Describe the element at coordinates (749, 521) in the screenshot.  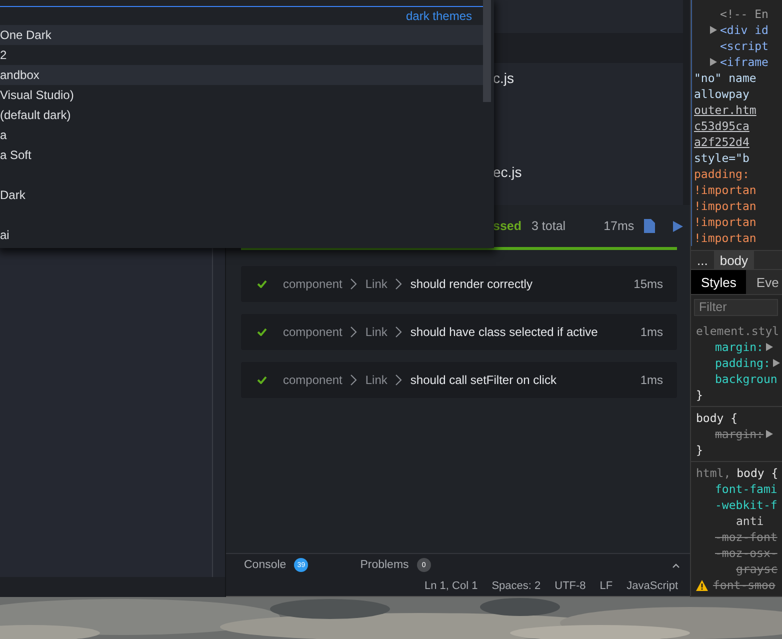
I see `css-text: anti` at that location.